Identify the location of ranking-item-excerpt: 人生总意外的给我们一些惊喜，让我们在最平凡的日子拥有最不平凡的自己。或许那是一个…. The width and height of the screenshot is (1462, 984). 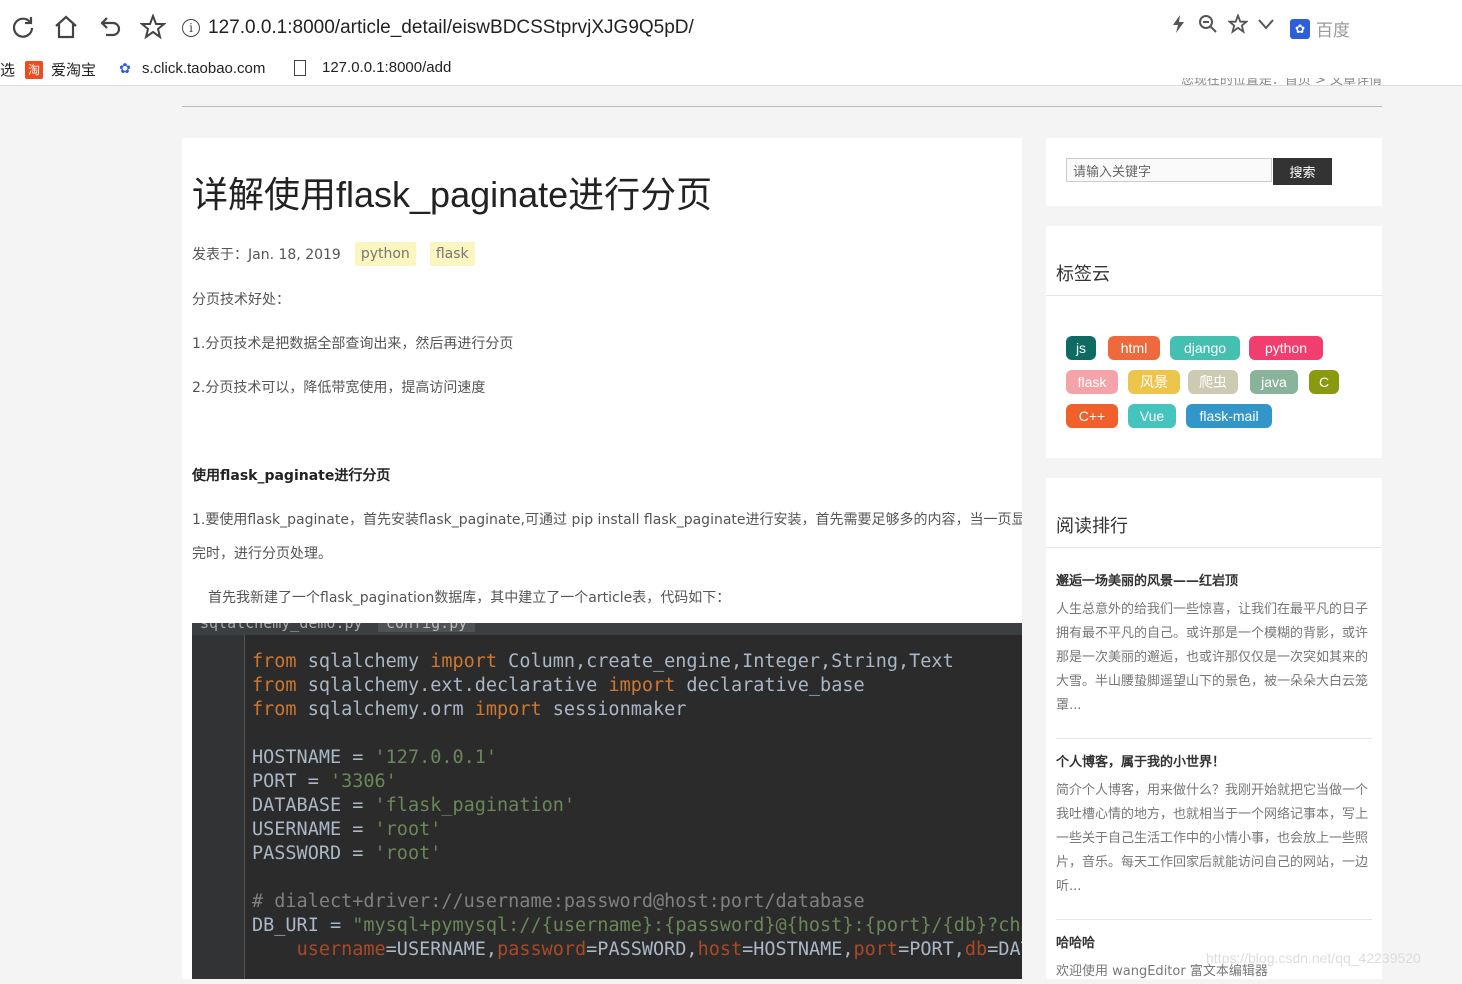
(1212, 657).